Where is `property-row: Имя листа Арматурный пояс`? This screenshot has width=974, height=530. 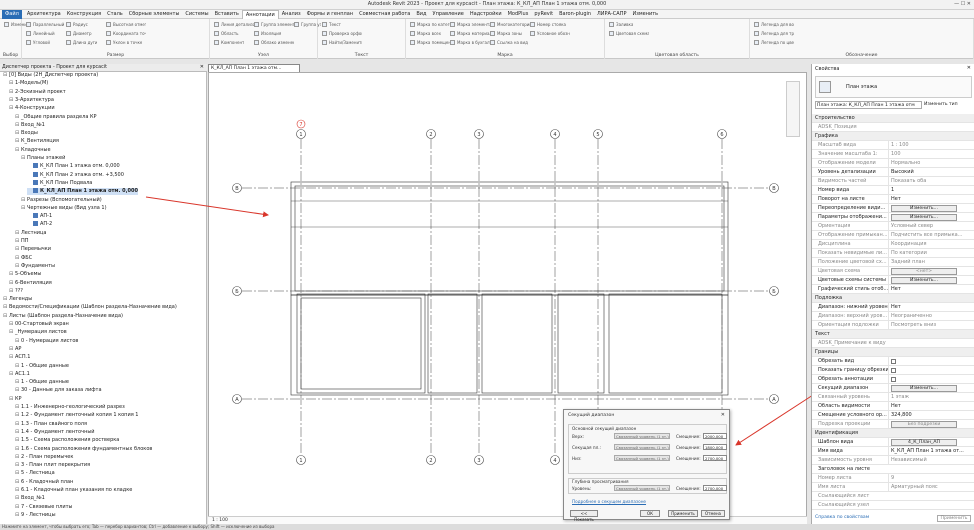 property-row: Имя листа Арматурный пояс is located at coordinates (893, 487).